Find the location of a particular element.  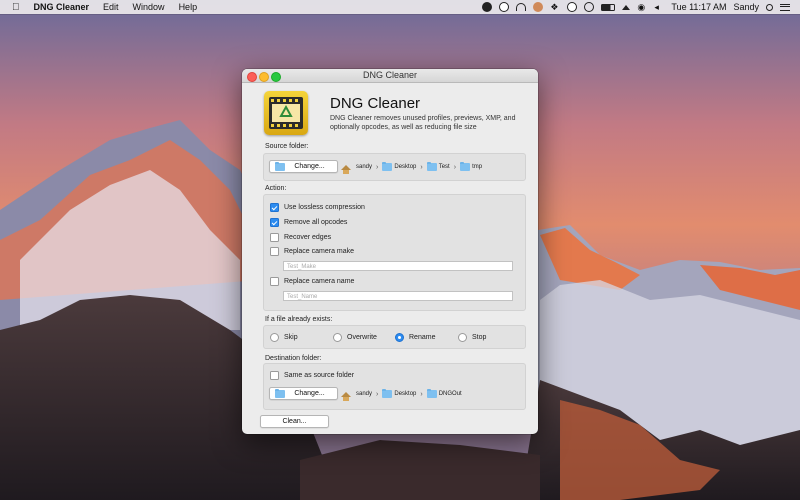

radio-label: Rename is located at coordinates (422, 337).